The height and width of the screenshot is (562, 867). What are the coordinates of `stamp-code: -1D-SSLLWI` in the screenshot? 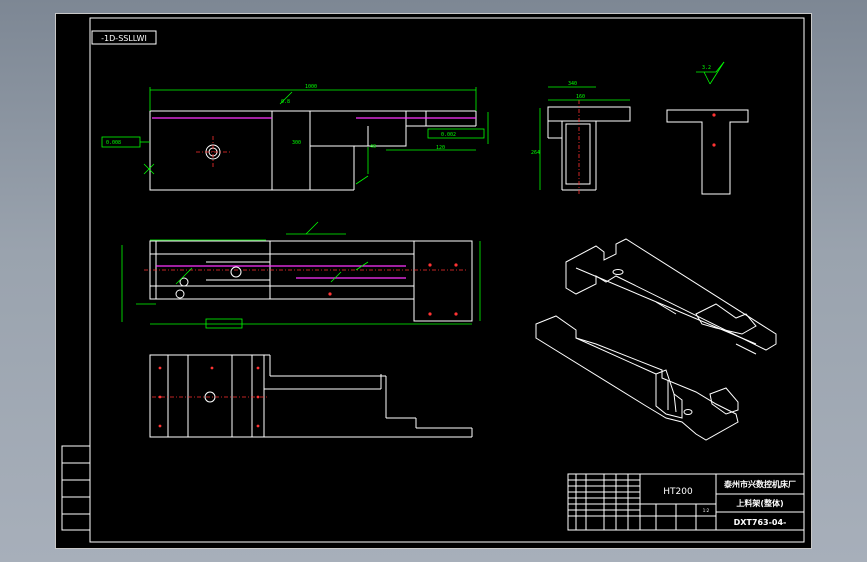 It's located at (124, 38).